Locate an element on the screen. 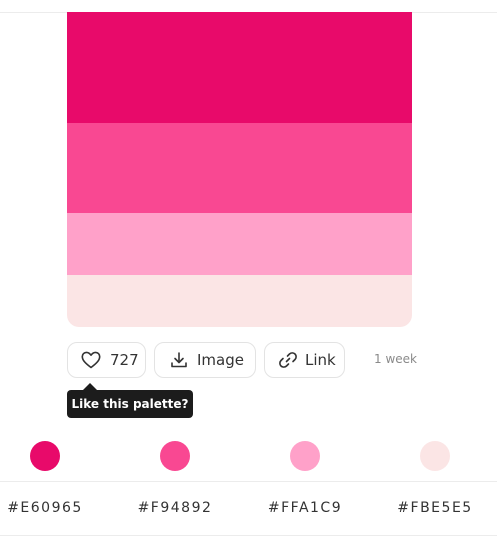  tooltip-arrow is located at coordinates (90, 386).